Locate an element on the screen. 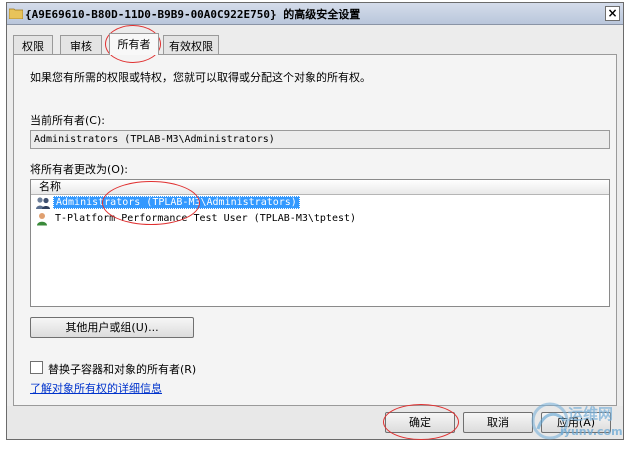 This screenshot has height=449, width=632. learn-more-link: 了解对象所有权的详细信息 is located at coordinates (96, 388).